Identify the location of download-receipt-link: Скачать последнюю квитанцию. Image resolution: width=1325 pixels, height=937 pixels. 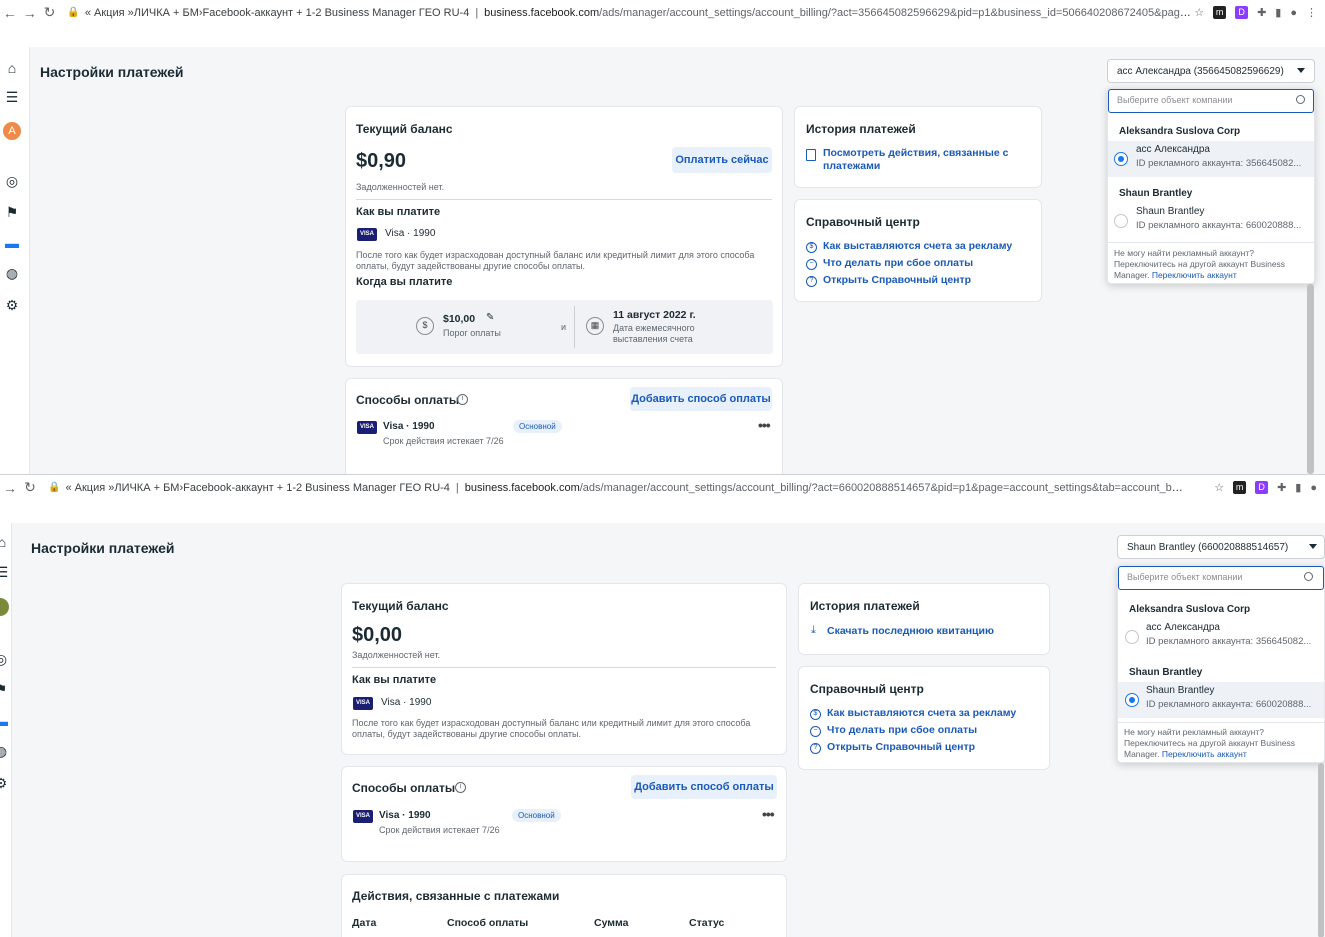
(910, 631).